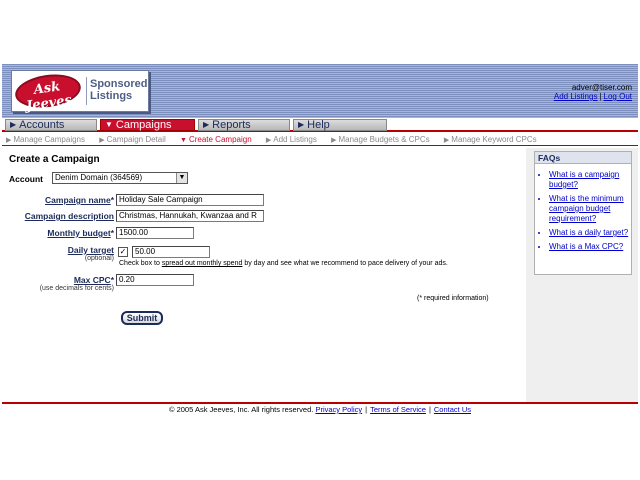 The width and height of the screenshot is (640, 480). Describe the element at coordinates (190, 200) in the screenshot. I see `campaign-name-input: Holiday Sale Campaign` at that location.